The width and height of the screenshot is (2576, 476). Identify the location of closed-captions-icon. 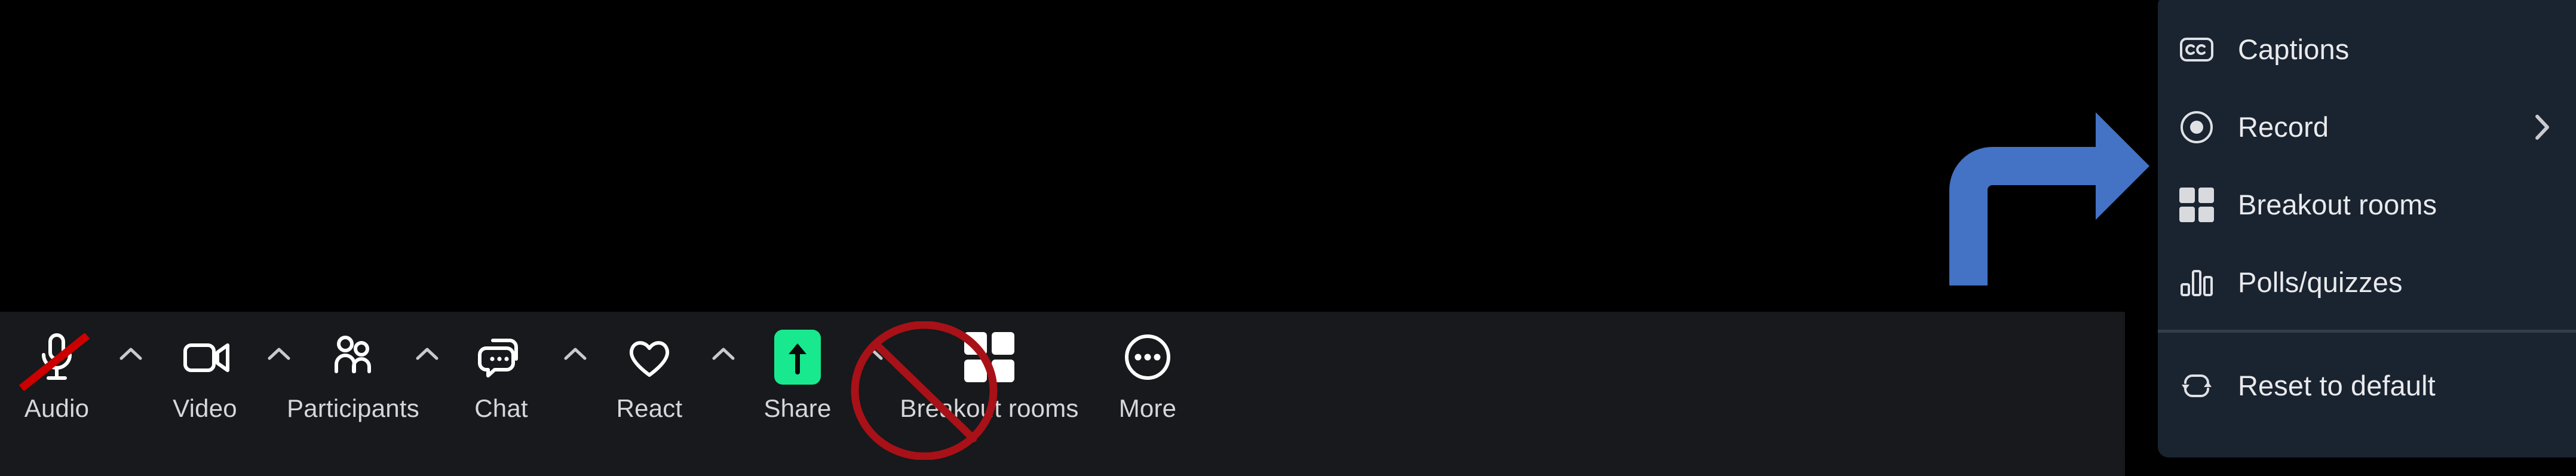
(2196, 50).